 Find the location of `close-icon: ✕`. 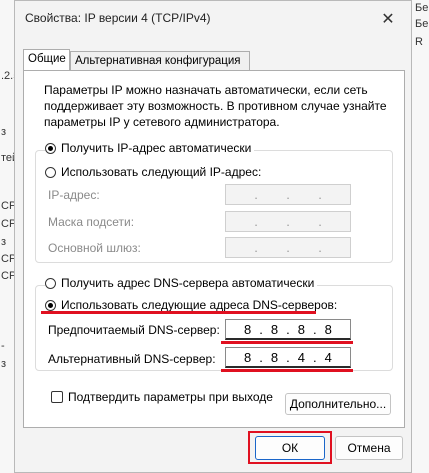

close-icon: ✕ is located at coordinates (388, 19).